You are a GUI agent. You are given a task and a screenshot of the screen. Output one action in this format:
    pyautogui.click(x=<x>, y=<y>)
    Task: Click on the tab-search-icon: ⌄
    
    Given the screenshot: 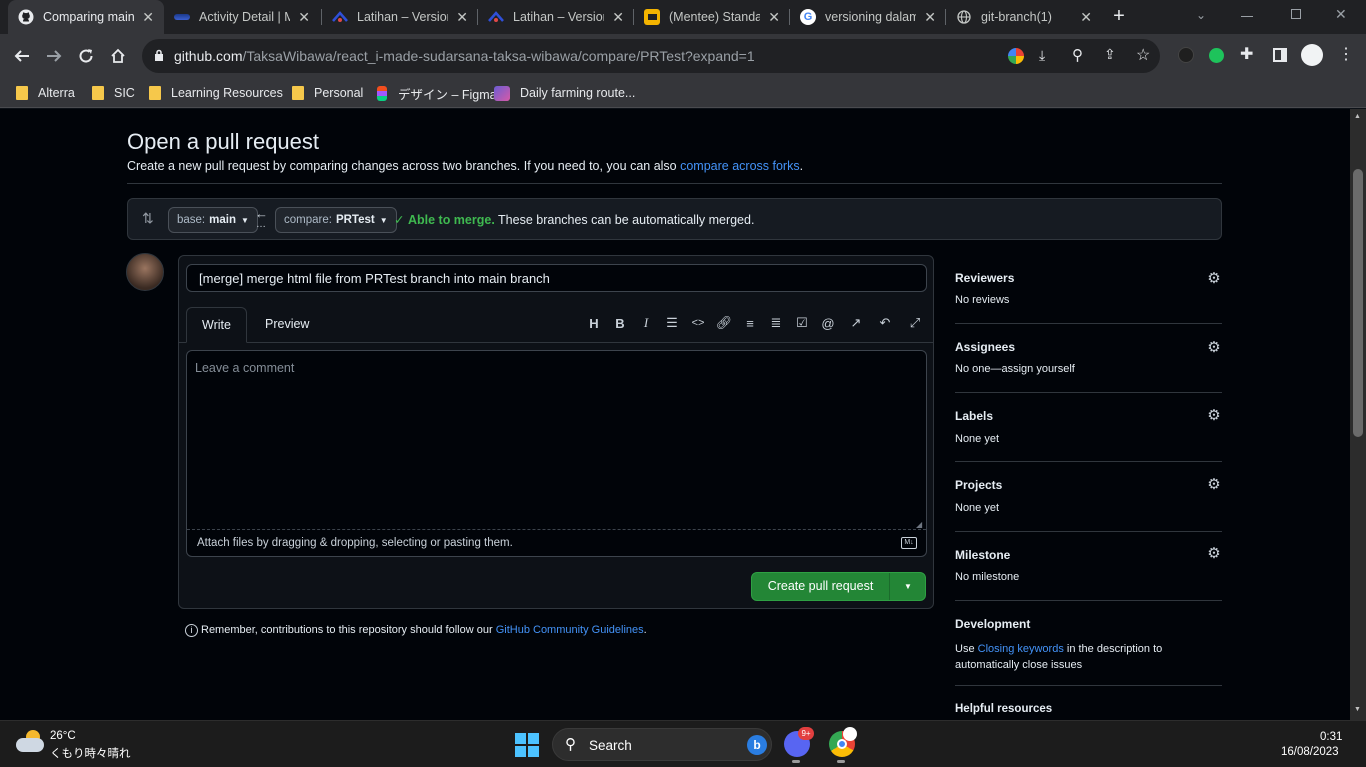 What is the action you would take?
    pyautogui.click(x=1201, y=15)
    